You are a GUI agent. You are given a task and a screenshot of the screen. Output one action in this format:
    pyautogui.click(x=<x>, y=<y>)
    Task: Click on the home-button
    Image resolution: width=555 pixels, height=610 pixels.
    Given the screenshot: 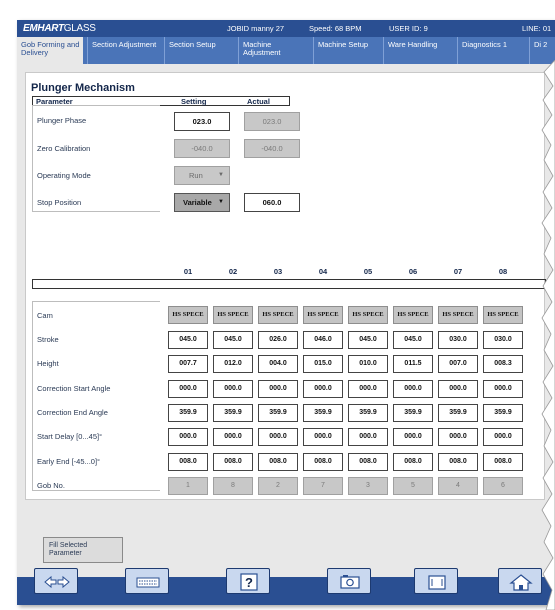 What is the action you would take?
    pyautogui.click(x=520, y=581)
    